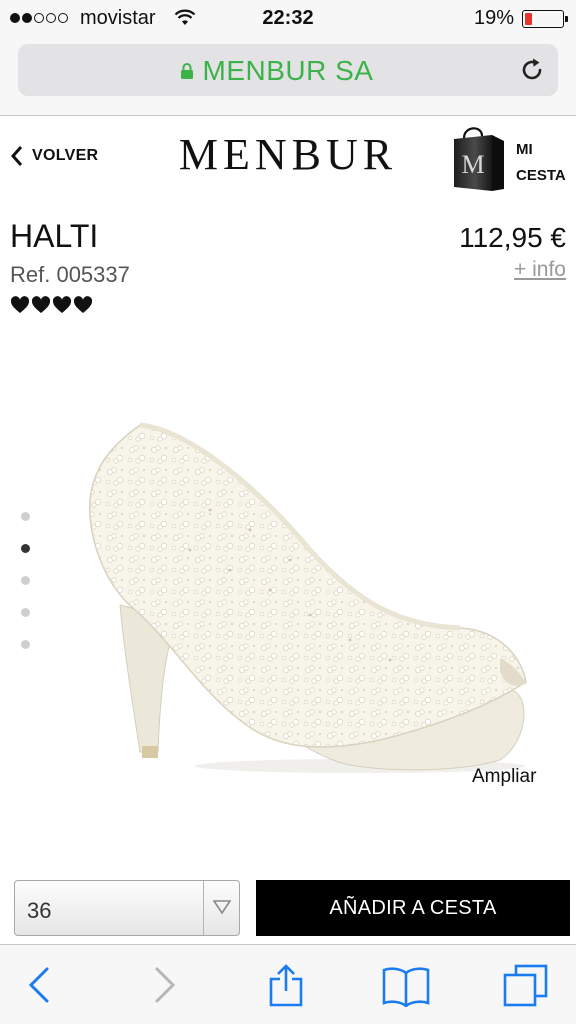 The height and width of the screenshot is (1024, 576). I want to click on battery-percentage: 19%, so click(493, 18).